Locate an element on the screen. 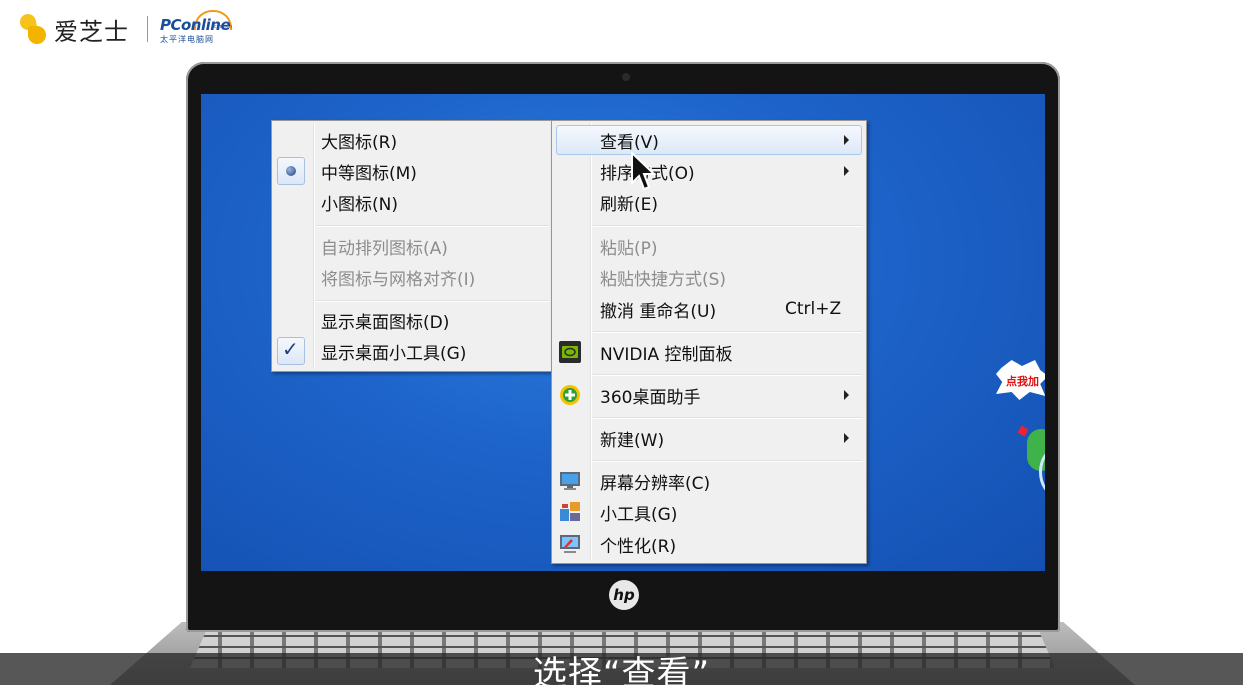 The height and width of the screenshot is (695, 1243). submenu-item-show-gadgets: ✓ 显示桌面小工具(G) is located at coordinates (412, 351).